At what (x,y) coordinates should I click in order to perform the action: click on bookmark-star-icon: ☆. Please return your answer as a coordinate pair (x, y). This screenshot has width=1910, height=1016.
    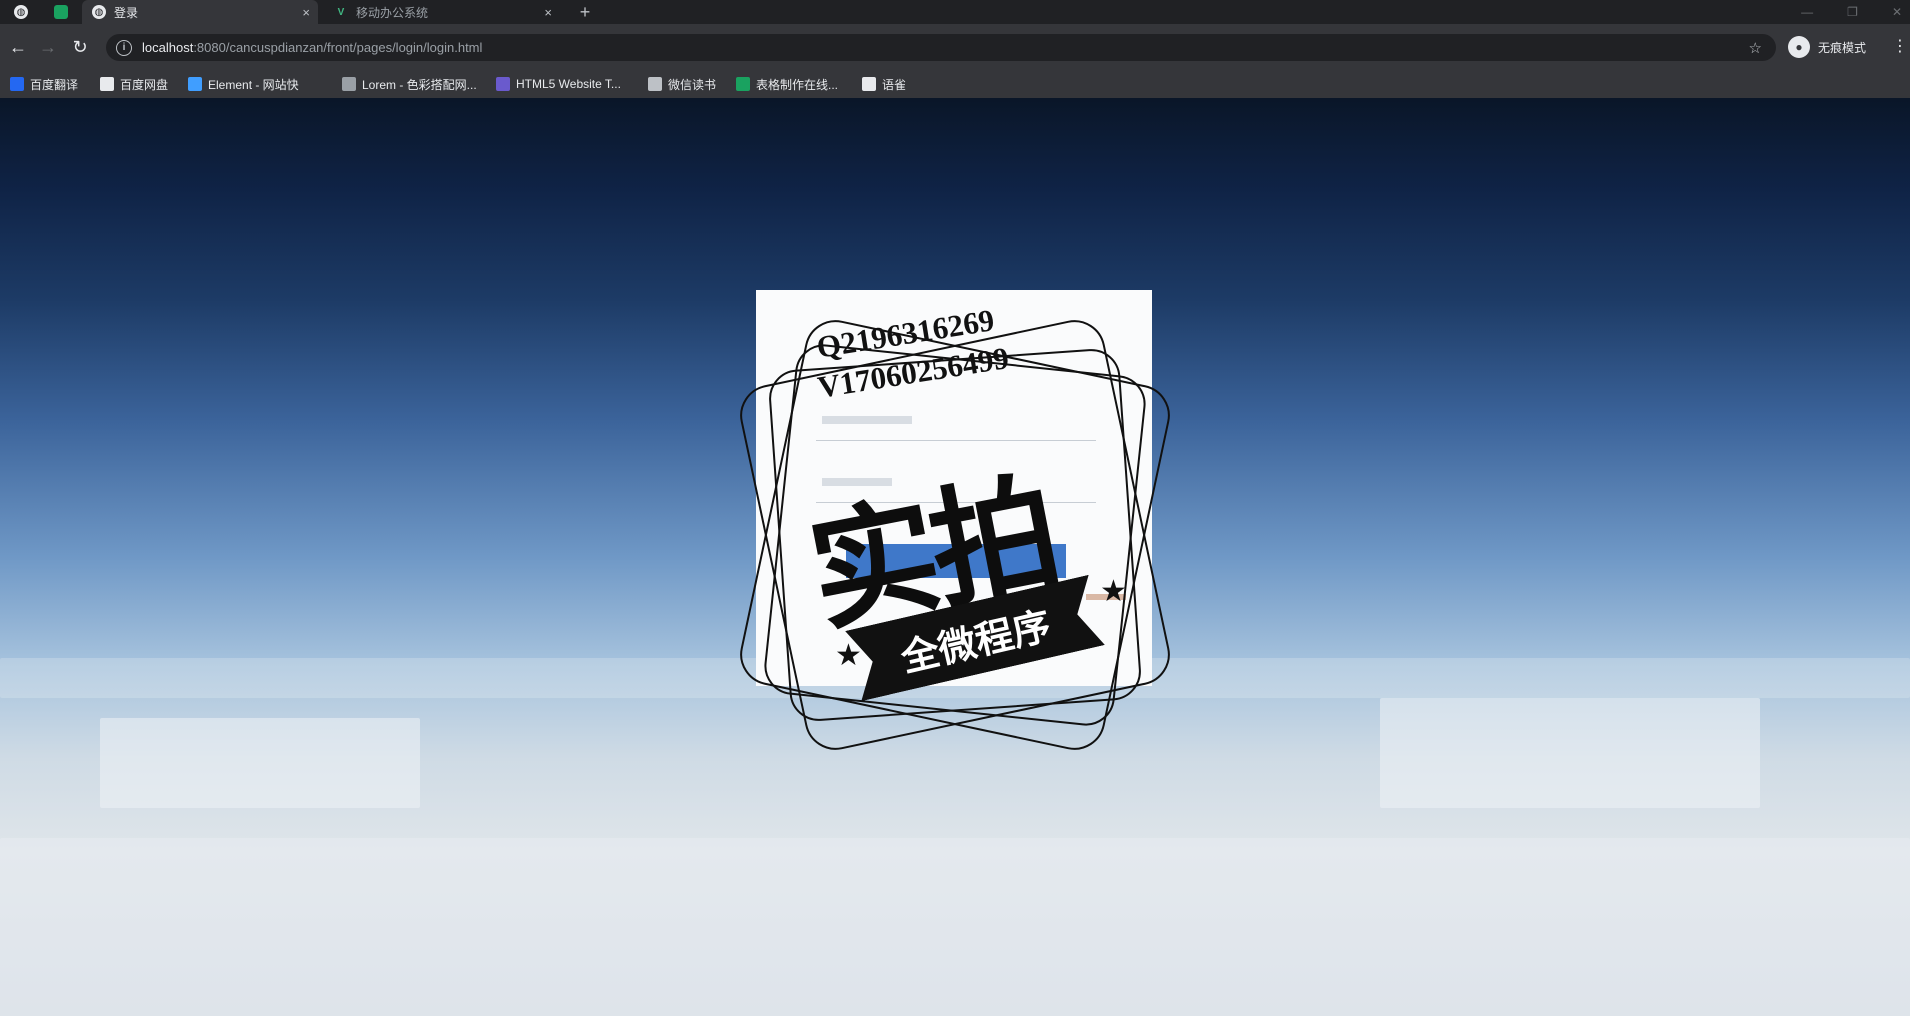
    Looking at the image, I should click on (1755, 48).